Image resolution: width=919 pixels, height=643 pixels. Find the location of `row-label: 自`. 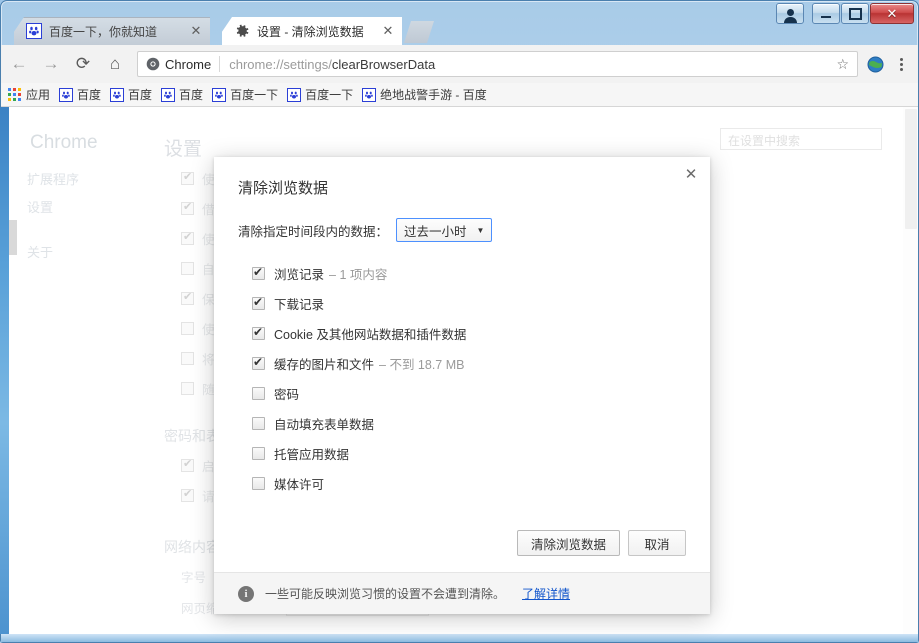

row-label: 自 is located at coordinates (208, 270).